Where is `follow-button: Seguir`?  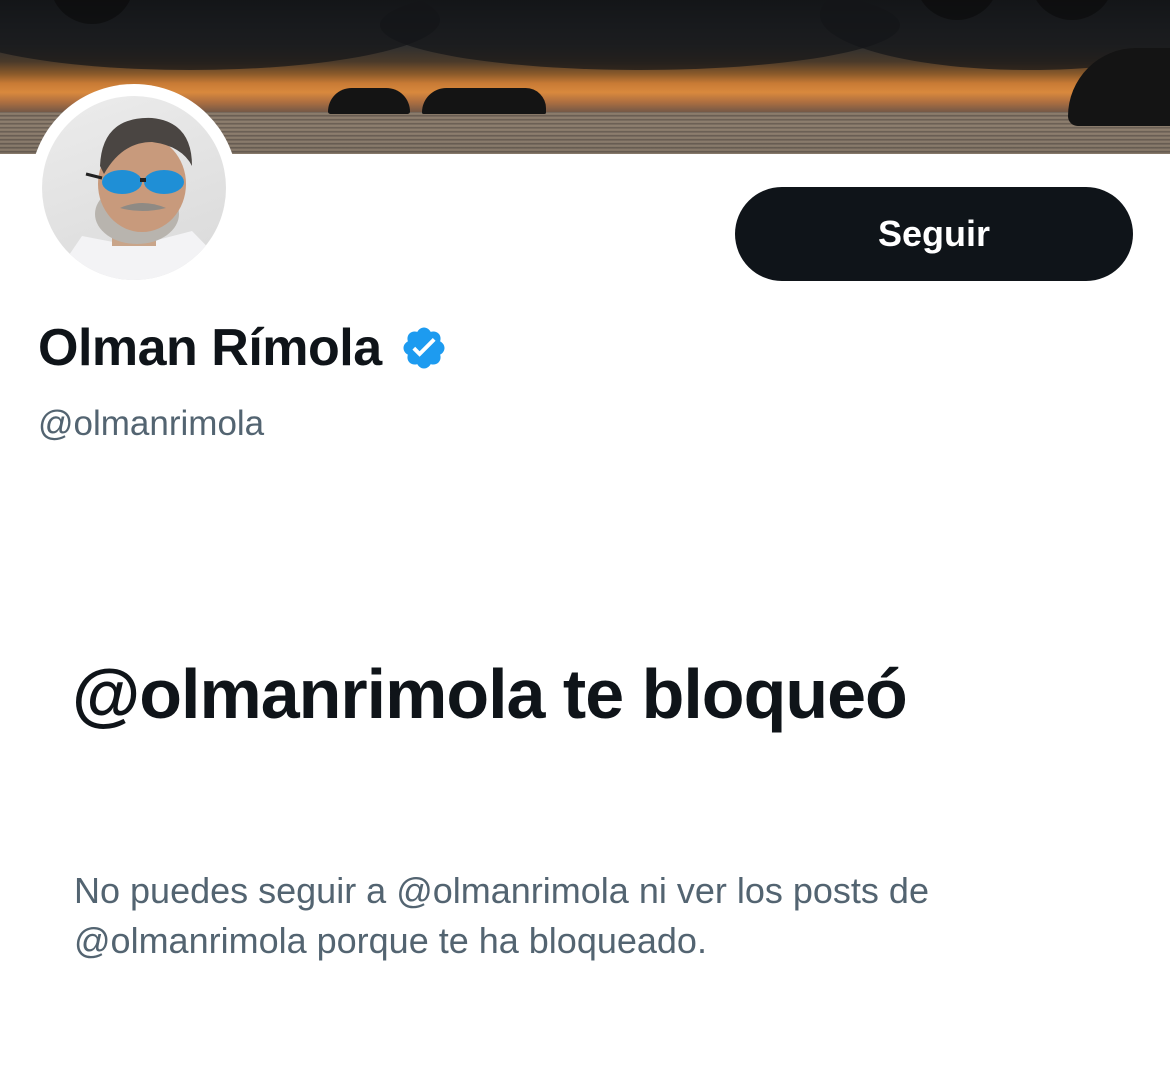 follow-button: Seguir is located at coordinates (934, 234).